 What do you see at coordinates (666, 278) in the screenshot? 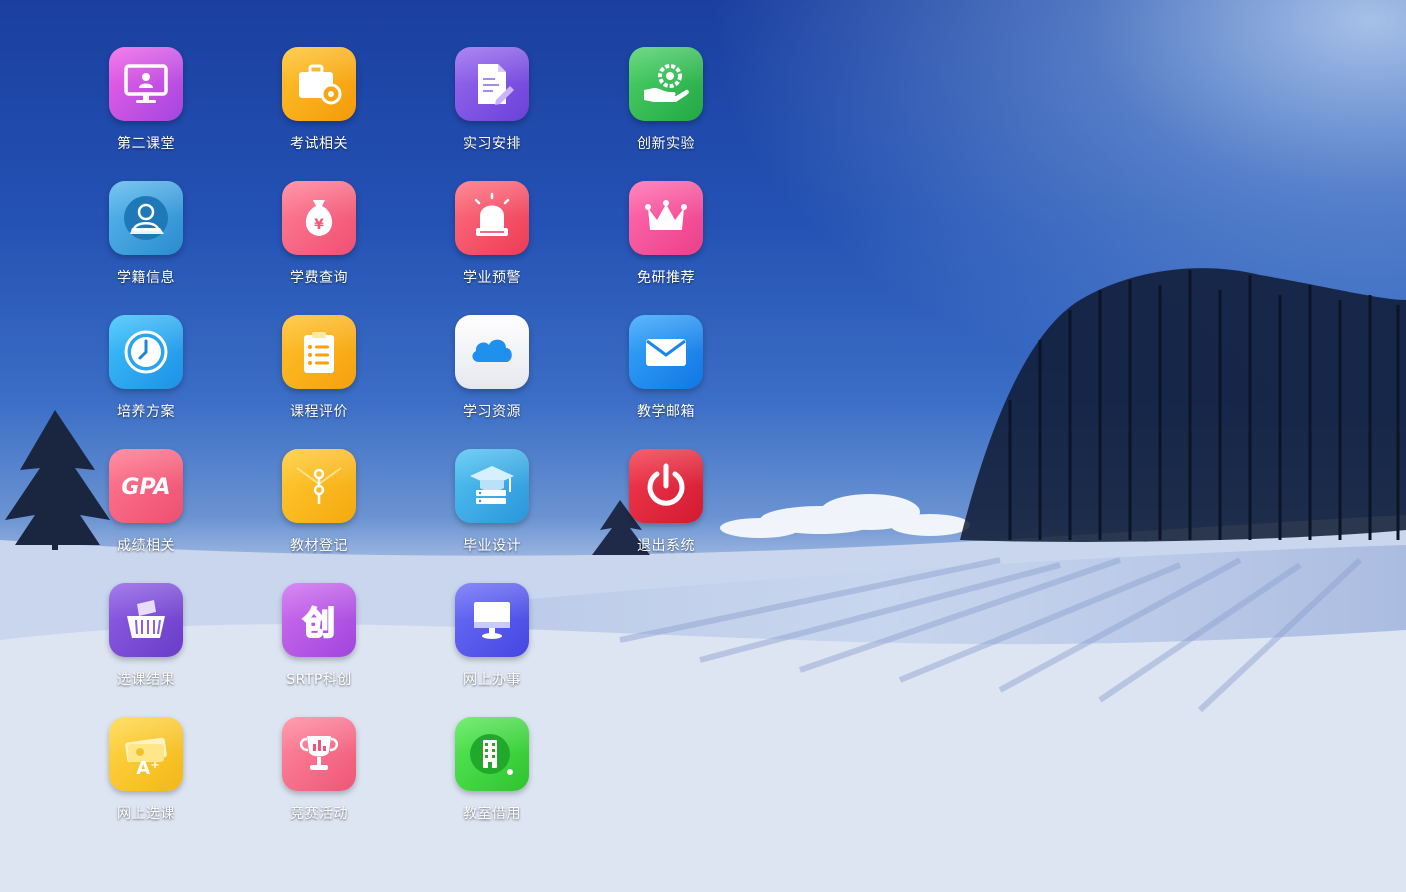
I see `app-label: 免研推荐` at bounding box center [666, 278].